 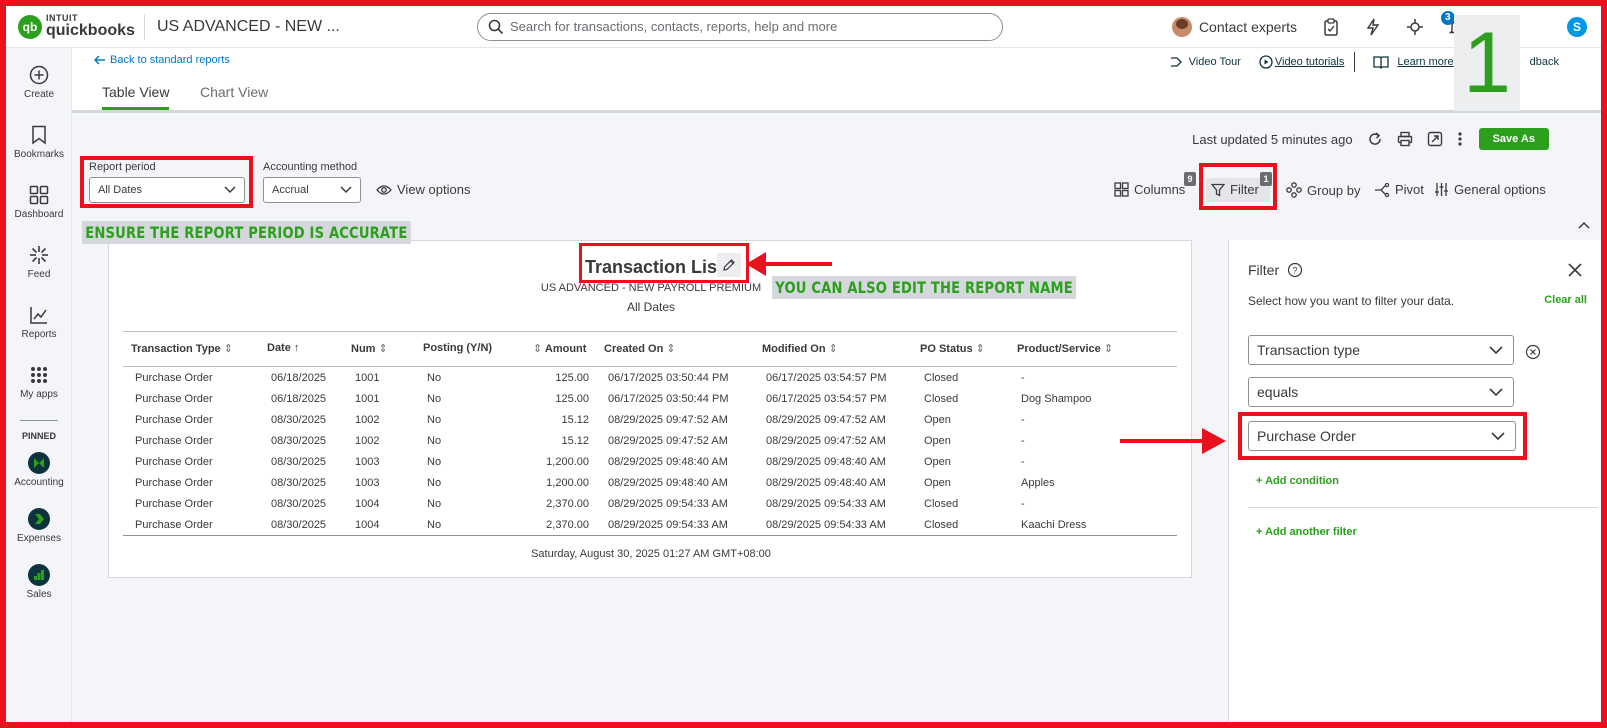 What do you see at coordinates (1405, 139) in the screenshot?
I see `print-icon` at bounding box center [1405, 139].